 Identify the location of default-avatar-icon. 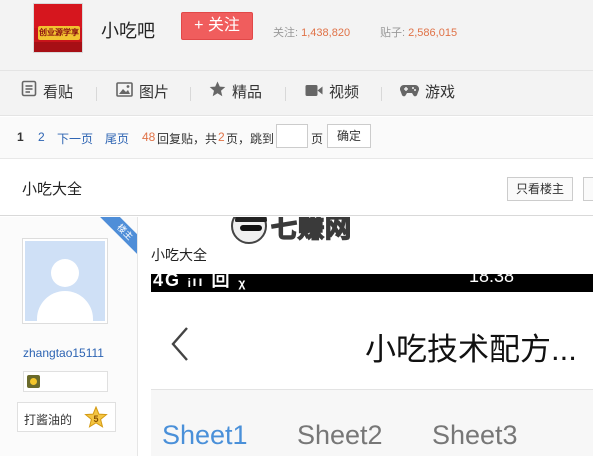
(65, 281).